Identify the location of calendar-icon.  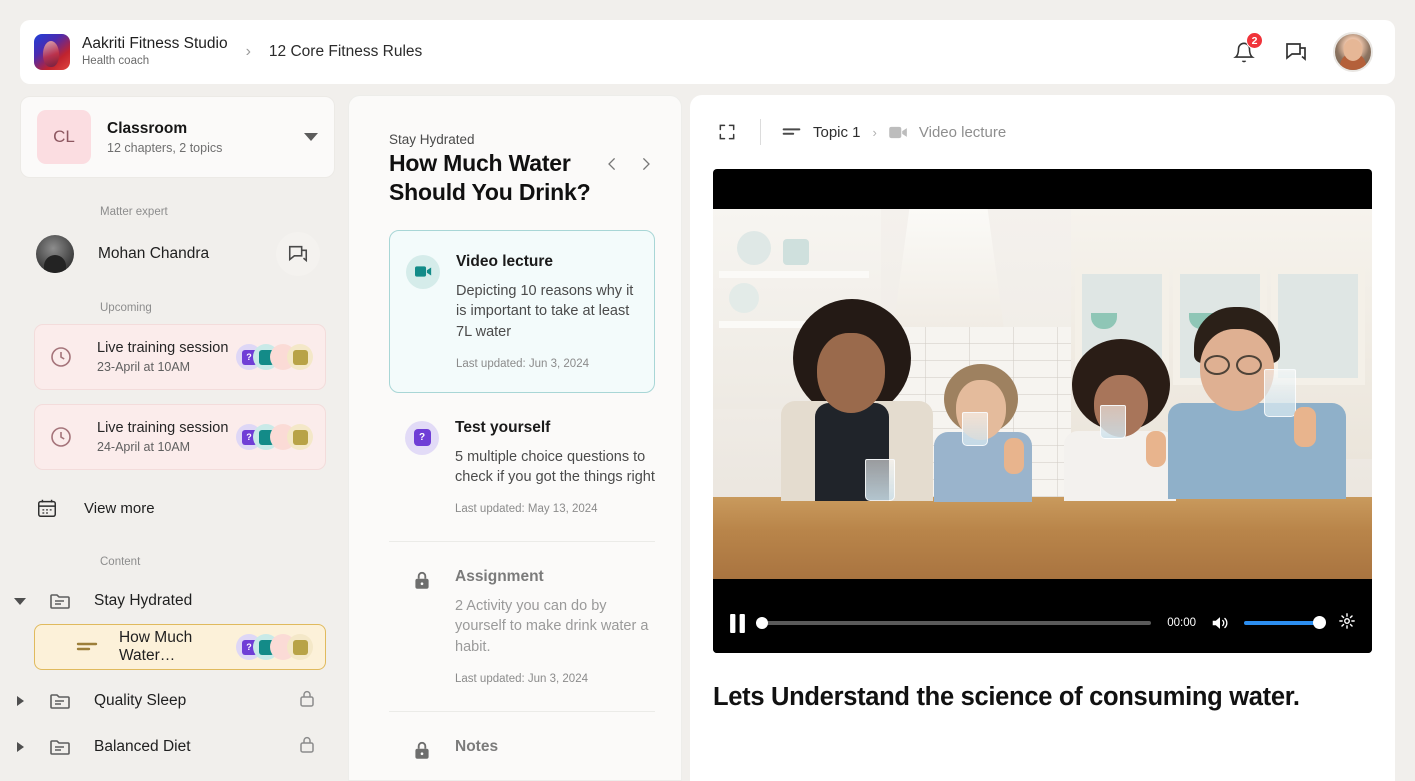
(47, 508).